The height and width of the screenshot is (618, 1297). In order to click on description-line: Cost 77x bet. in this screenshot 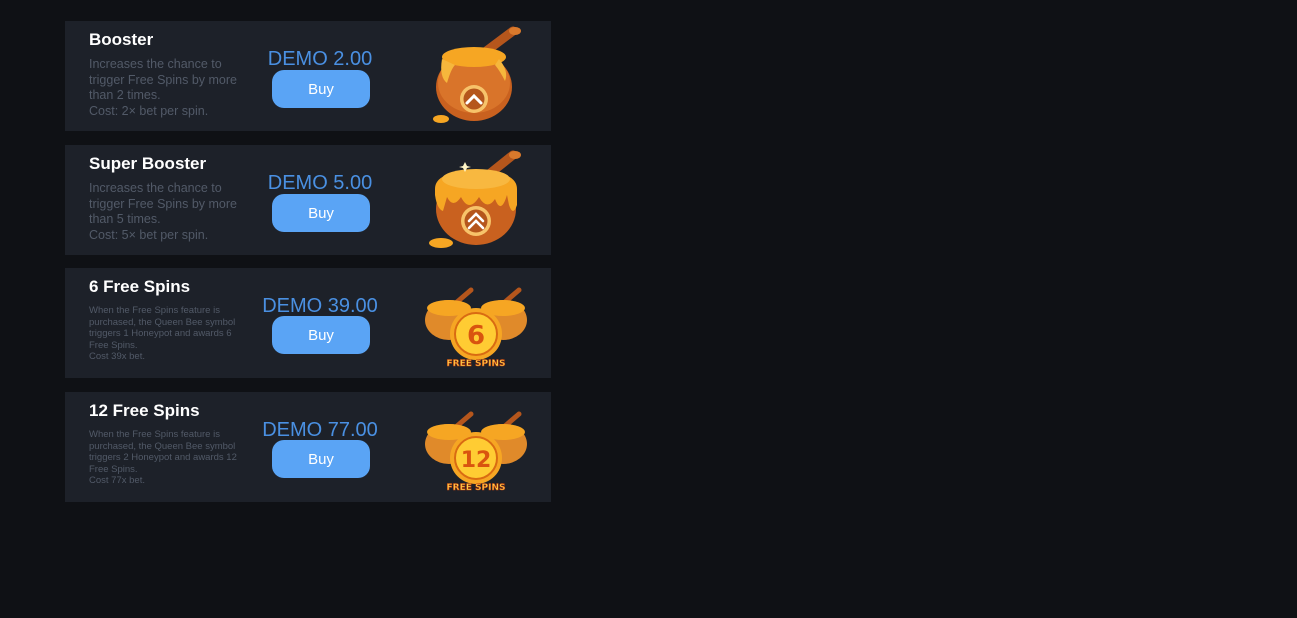, I will do `click(117, 481)`.